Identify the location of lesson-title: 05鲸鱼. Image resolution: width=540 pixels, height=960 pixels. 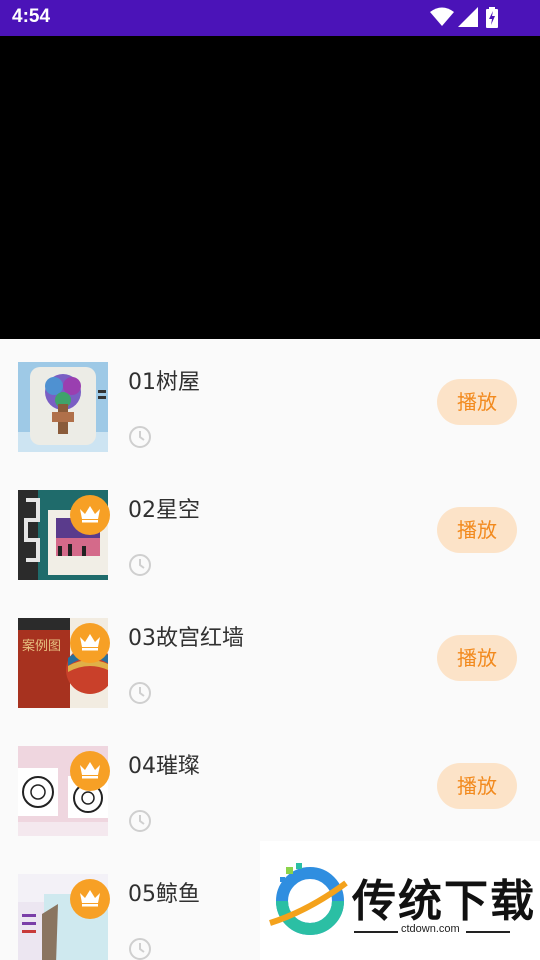
(164, 894).